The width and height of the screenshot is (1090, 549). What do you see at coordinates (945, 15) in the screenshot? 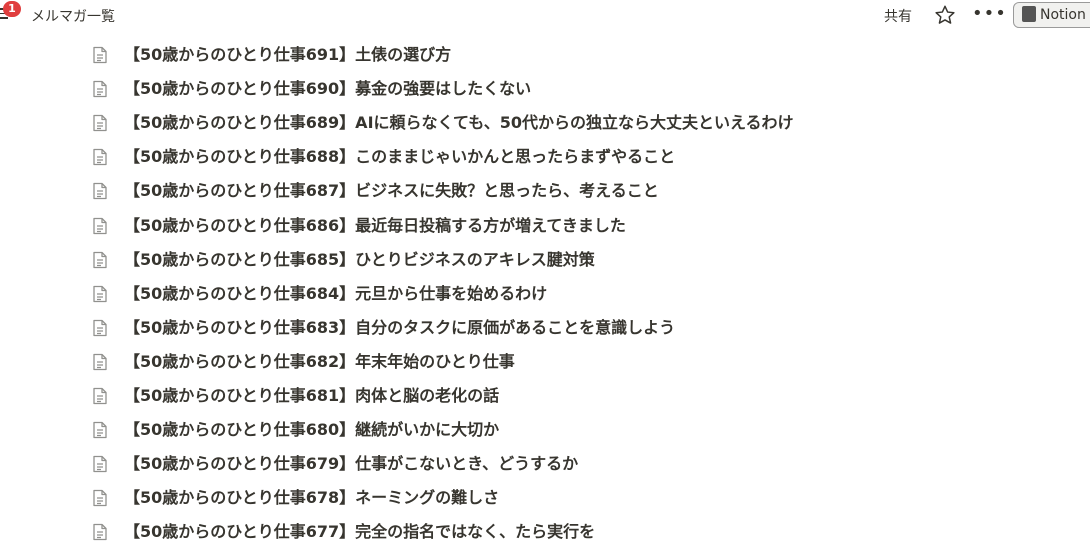
I see `star-icon` at bounding box center [945, 15].